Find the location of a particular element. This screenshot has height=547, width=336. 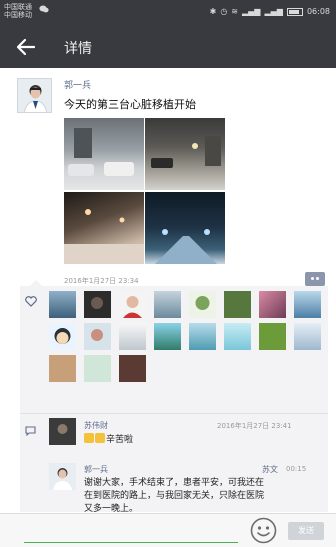

battery-icon is located at coordinates (294, 11).